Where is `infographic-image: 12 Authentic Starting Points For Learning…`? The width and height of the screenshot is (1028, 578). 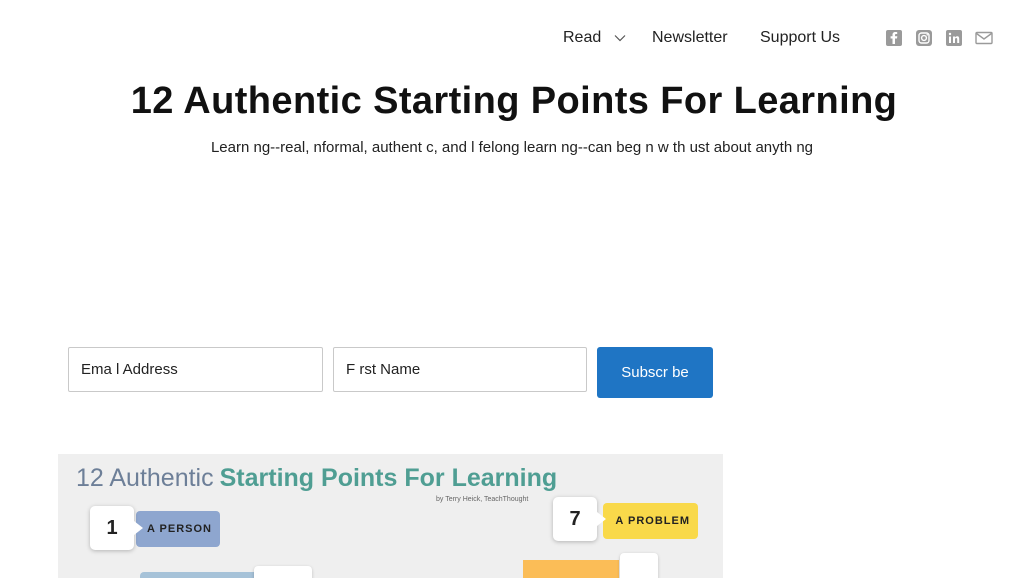
infographic-image: 12 Authentic Starting Points For Learning… is located at coordinates (390, 516).